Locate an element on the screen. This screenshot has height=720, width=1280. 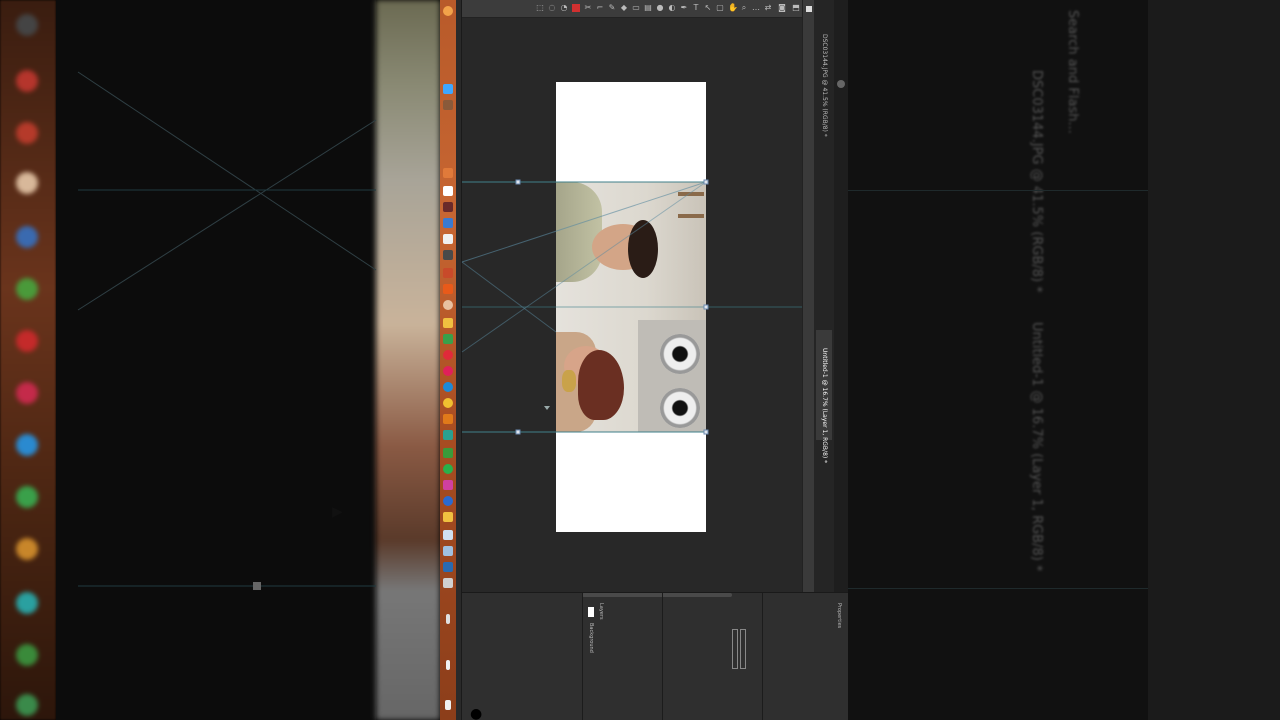
notification-icon is located at coordinates (448, 705).